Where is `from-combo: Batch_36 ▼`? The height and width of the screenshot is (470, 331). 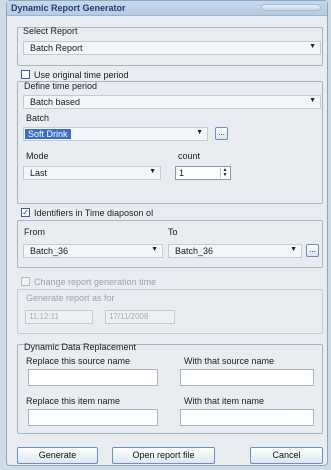 from-combo: Batch_36 ▼ is located at coordinates (93, 251).